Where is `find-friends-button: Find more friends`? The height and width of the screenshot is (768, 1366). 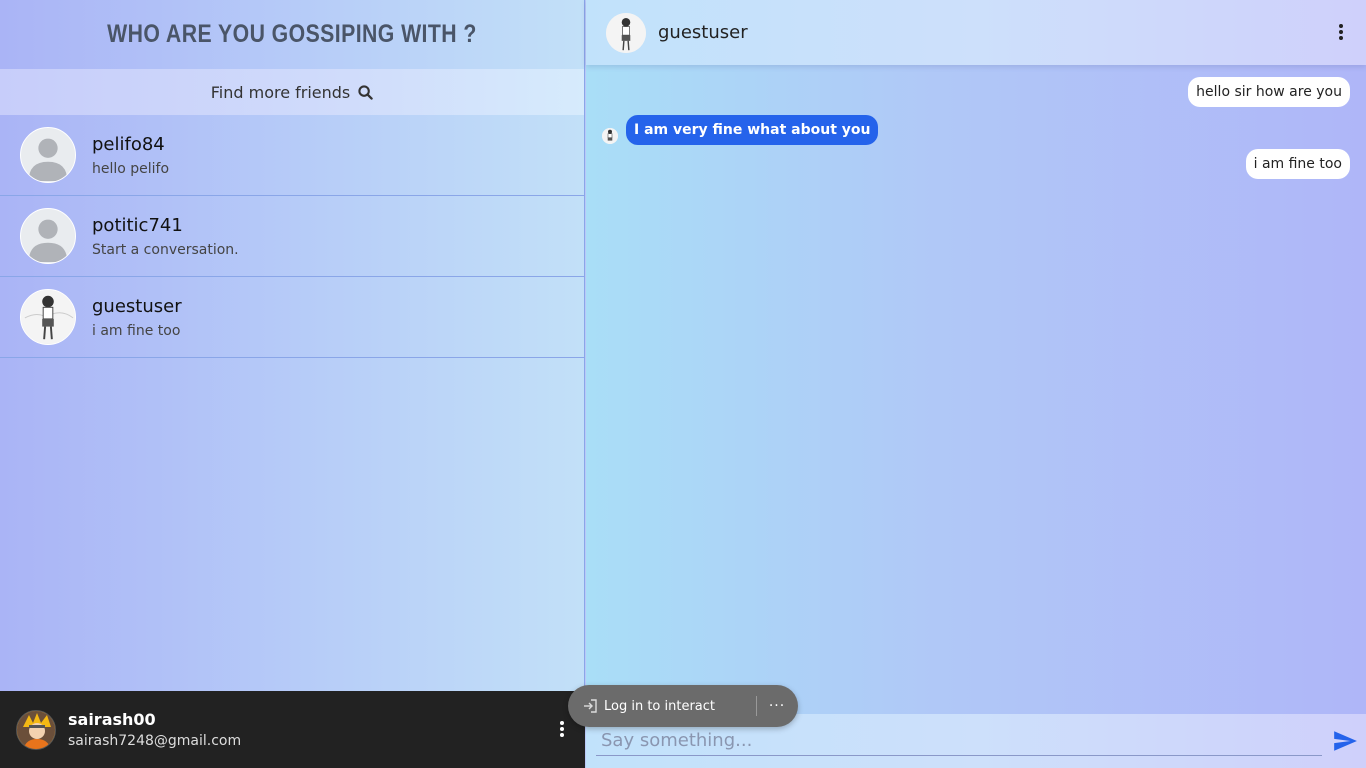
find-friends-button: Find more friends is located at coordinates (292, 92).